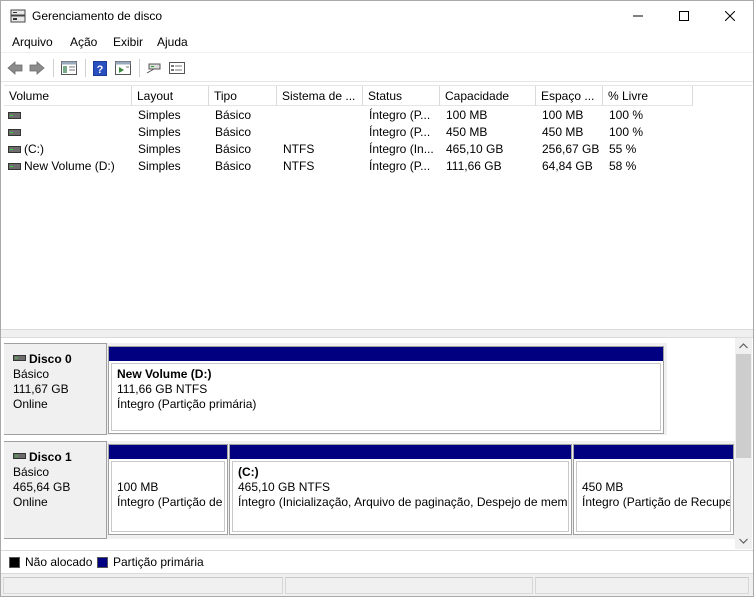 This screenshot has width=754, height=597. I want to click on cell-capacidade: 465,10 GB, so click(475, 149).